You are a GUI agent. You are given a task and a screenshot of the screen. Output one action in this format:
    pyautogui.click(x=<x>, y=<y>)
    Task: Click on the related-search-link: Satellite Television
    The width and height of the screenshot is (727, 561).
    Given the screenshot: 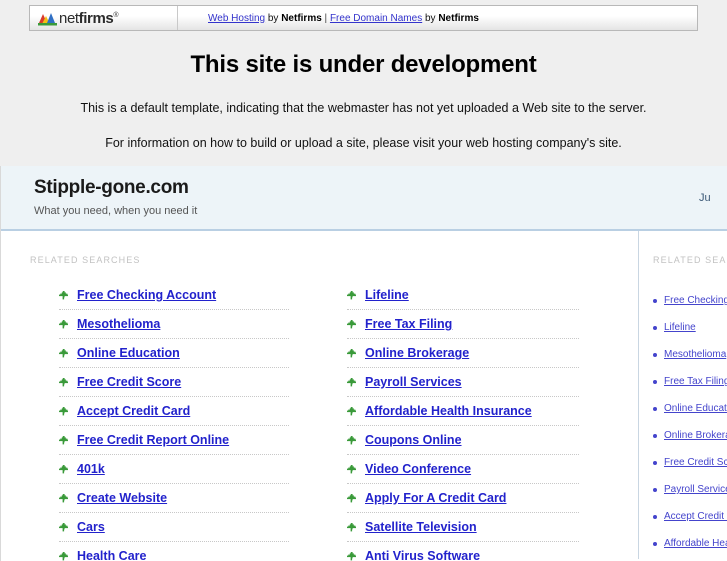 What is the action you would take?
    pyautogui.click(x=421, y=527)
    